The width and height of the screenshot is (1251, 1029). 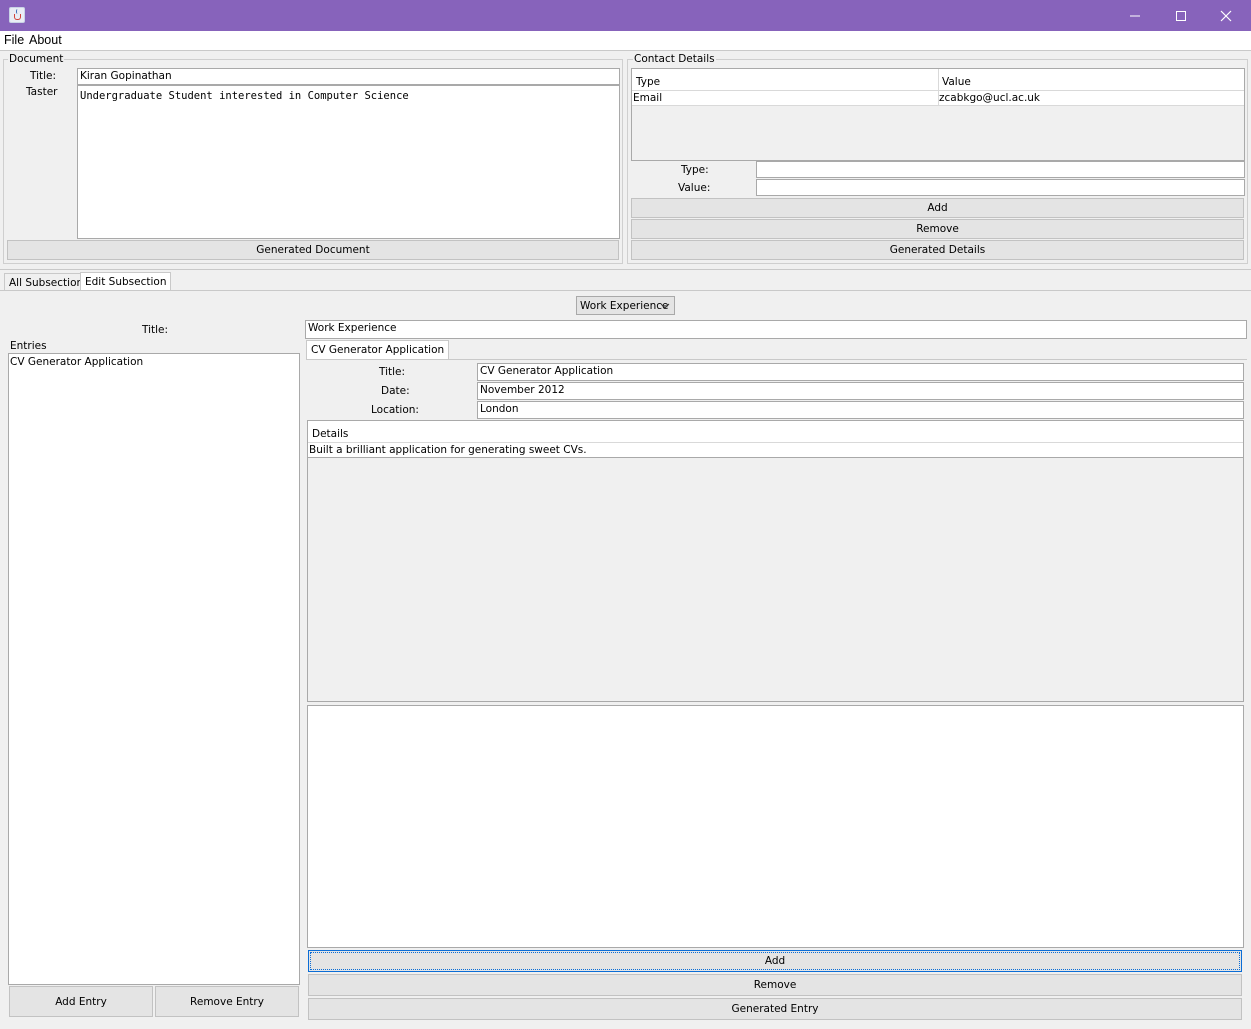 I want to click on entry-title-label: Title:, so click(x=392, y=372).